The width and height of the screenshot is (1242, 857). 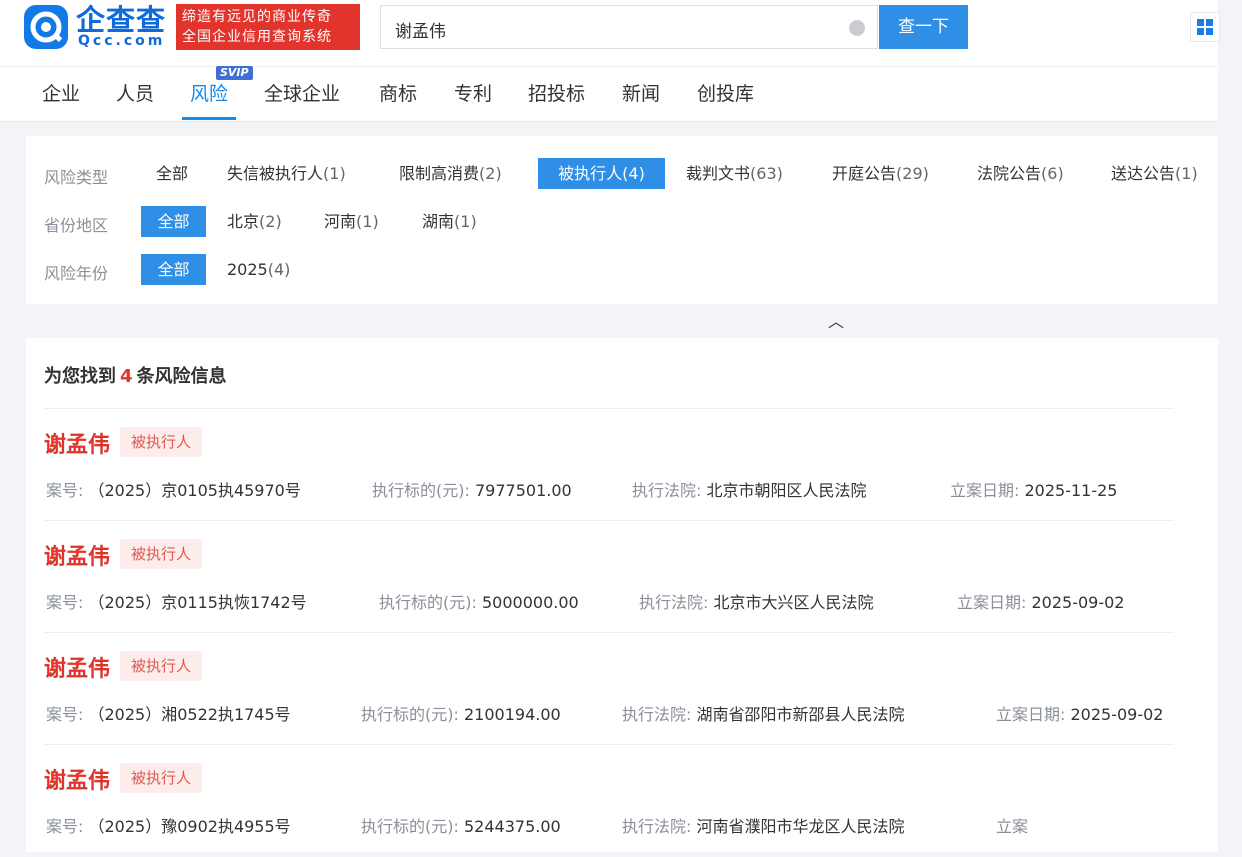 I want to click on filter-year-2025: 2025(4), so click(x=258, y=269).